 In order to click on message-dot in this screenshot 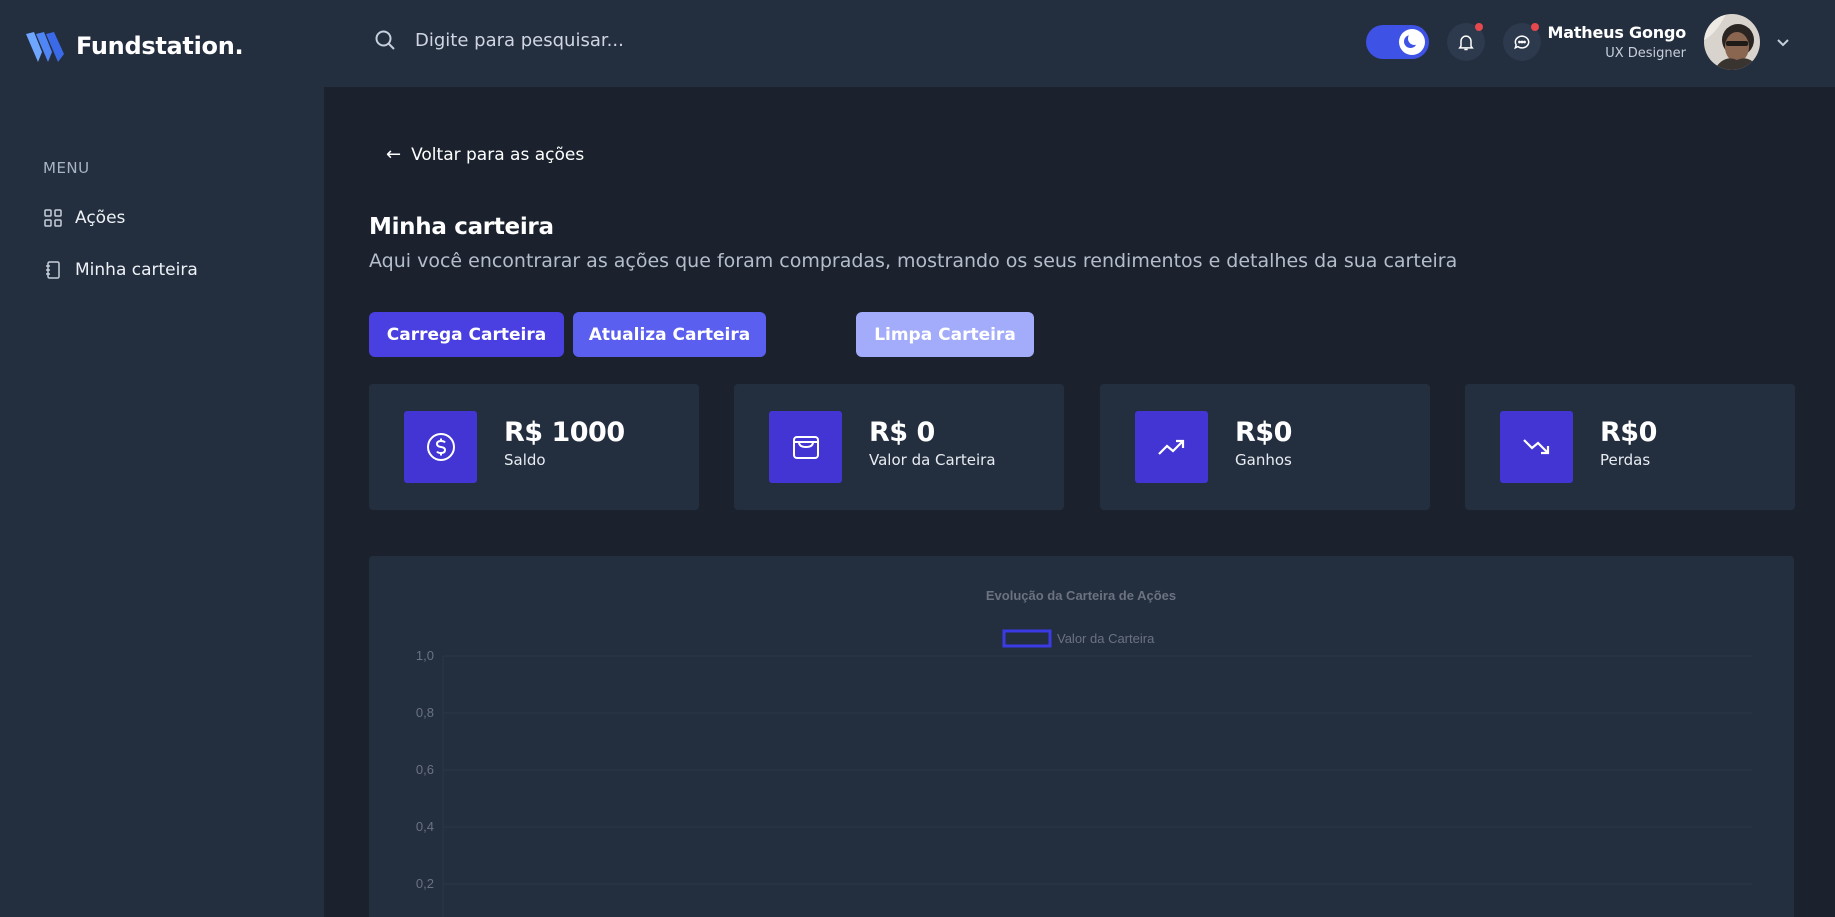, I will do `click(1535, 27)`.